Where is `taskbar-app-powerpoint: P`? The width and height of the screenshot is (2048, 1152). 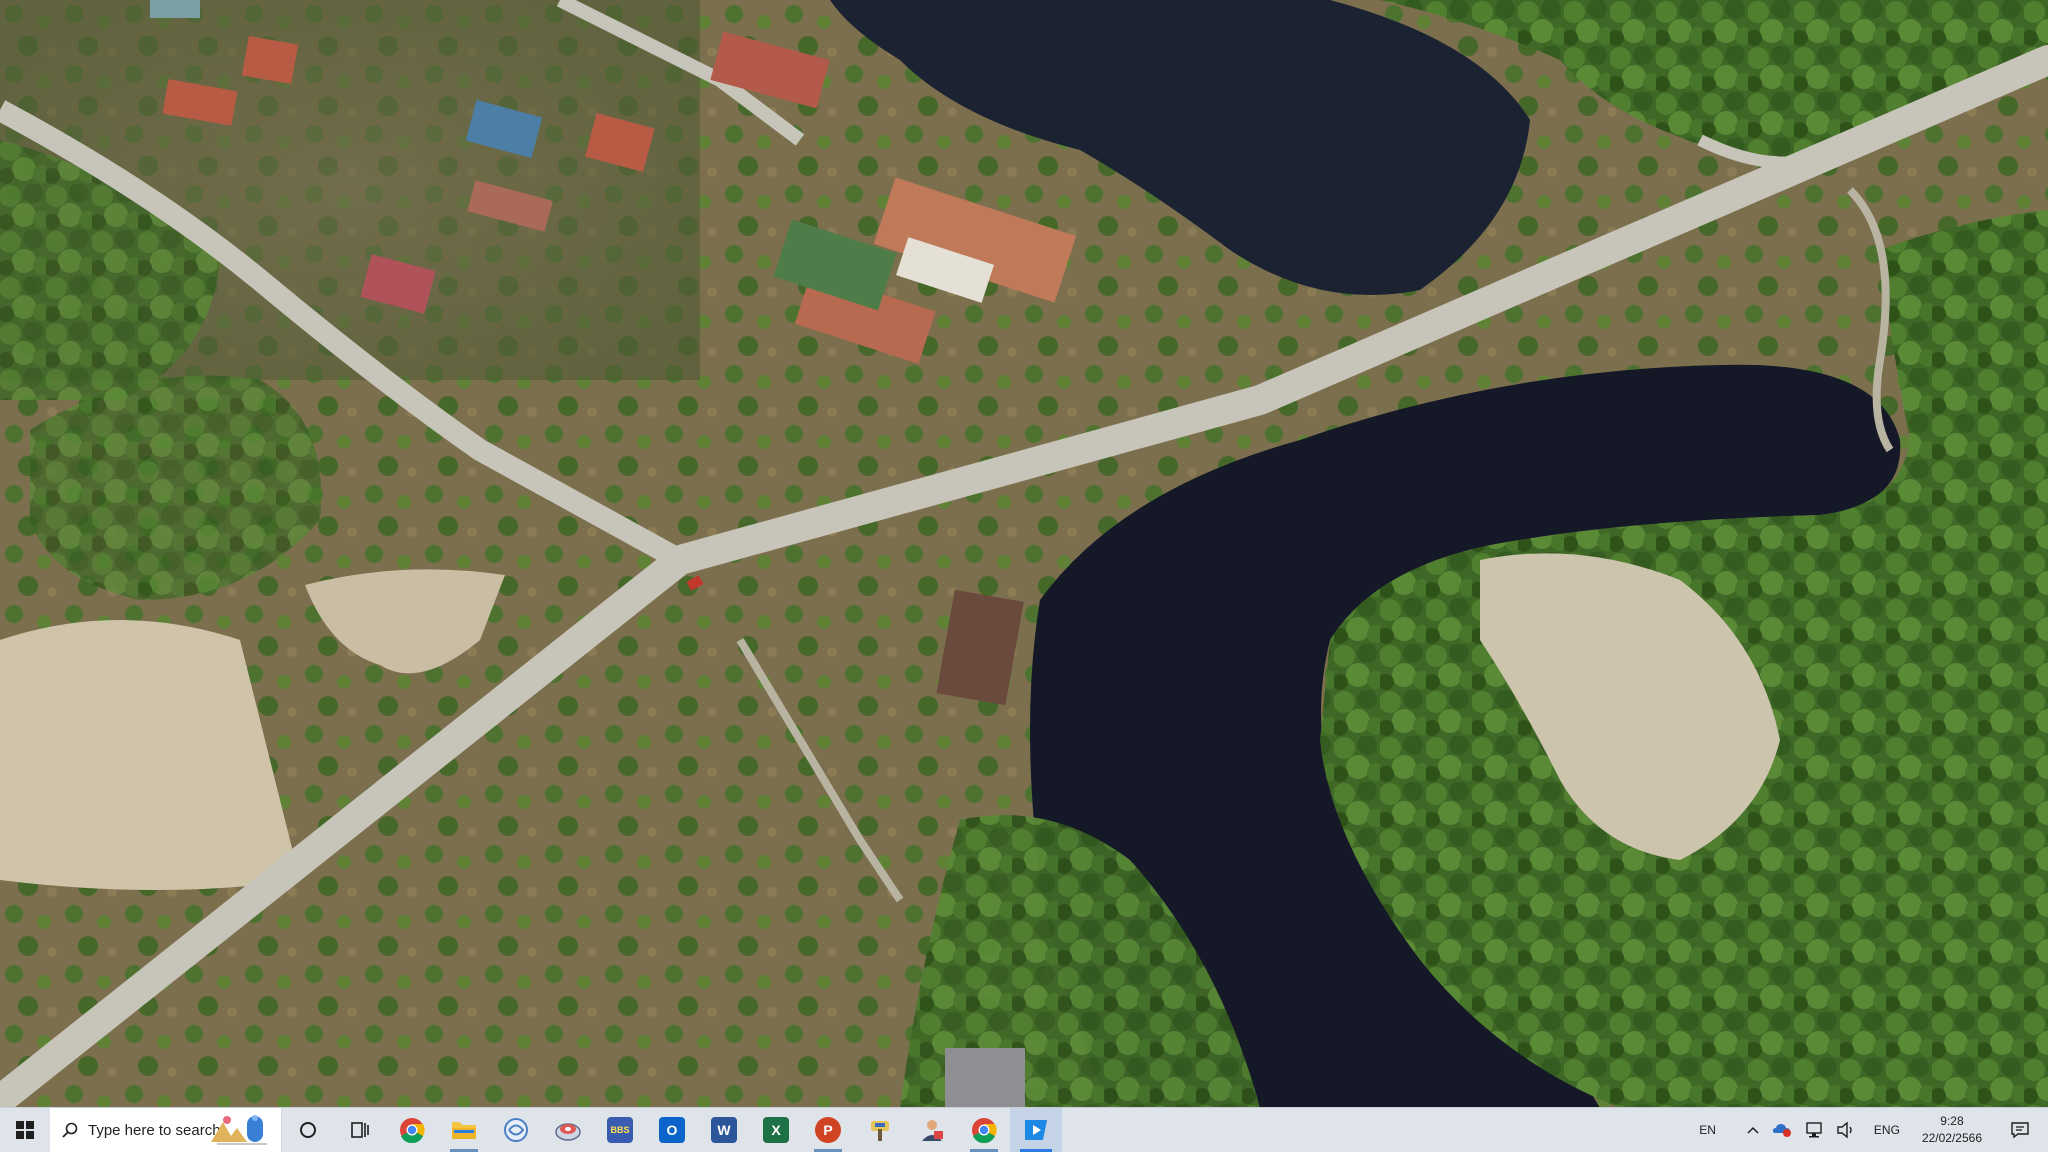
taskbar-app-powerpoint: P is located at coordinates (828, 1130).